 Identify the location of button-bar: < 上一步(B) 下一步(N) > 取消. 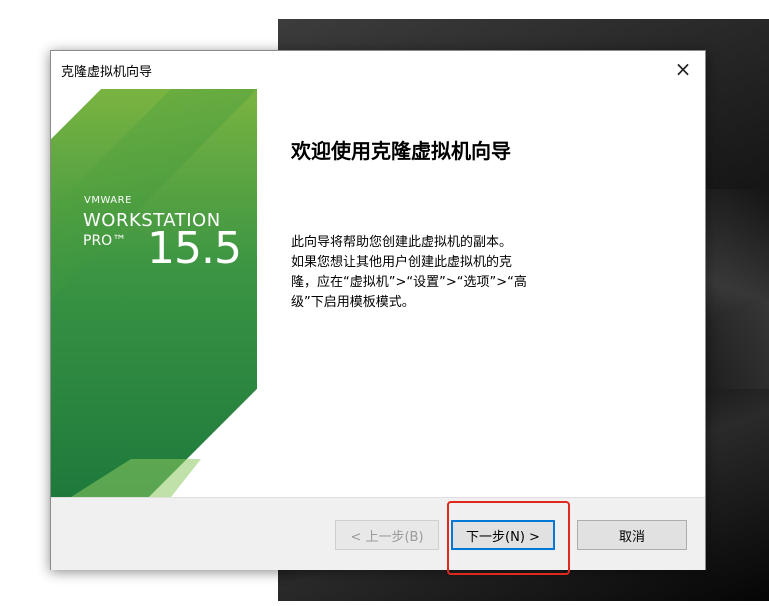
(378, 533).